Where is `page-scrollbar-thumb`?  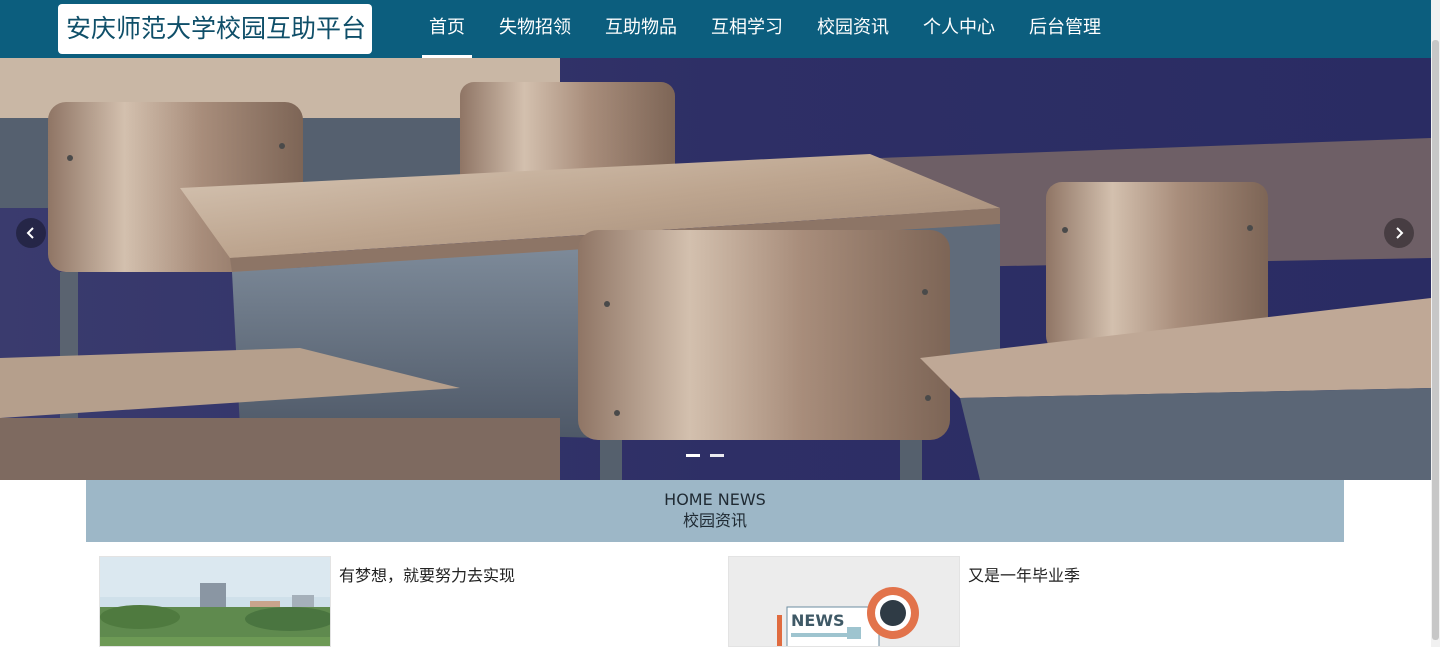 page-scrollbar-thumb is located at coordinates (1435, 340).